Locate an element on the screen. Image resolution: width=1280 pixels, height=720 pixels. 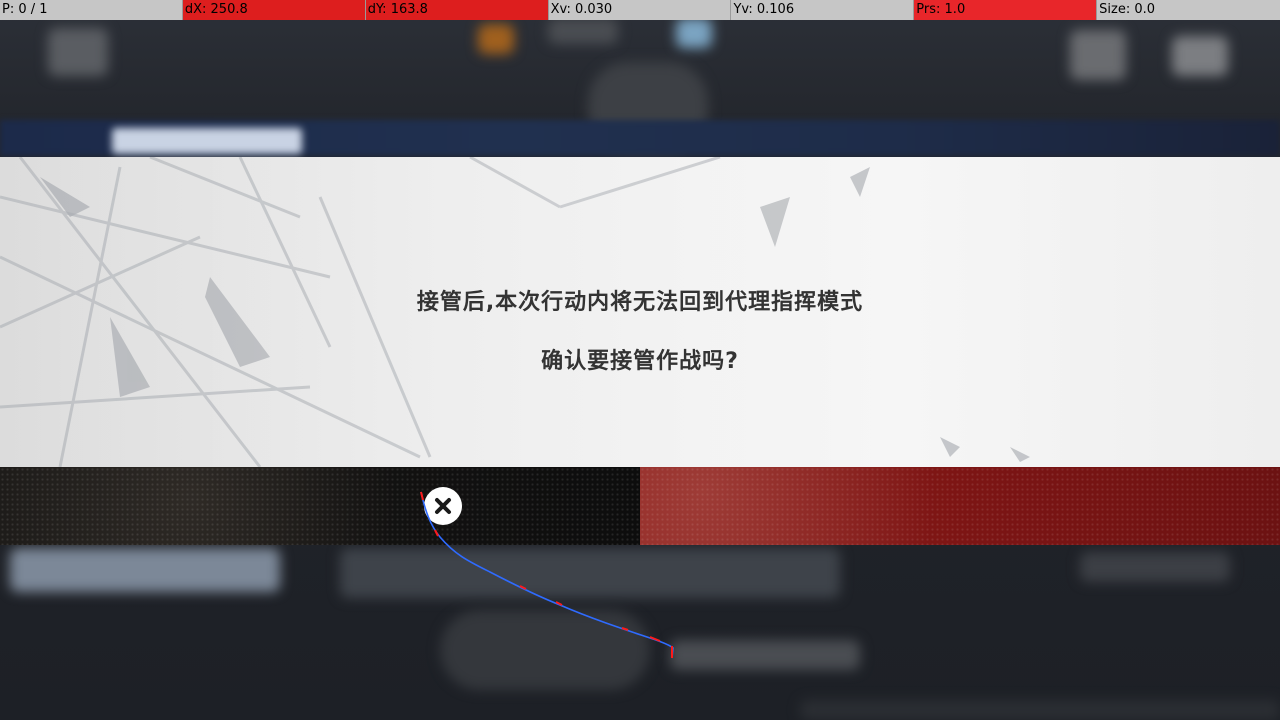
cancel-button is located at coordinates (320, 506).